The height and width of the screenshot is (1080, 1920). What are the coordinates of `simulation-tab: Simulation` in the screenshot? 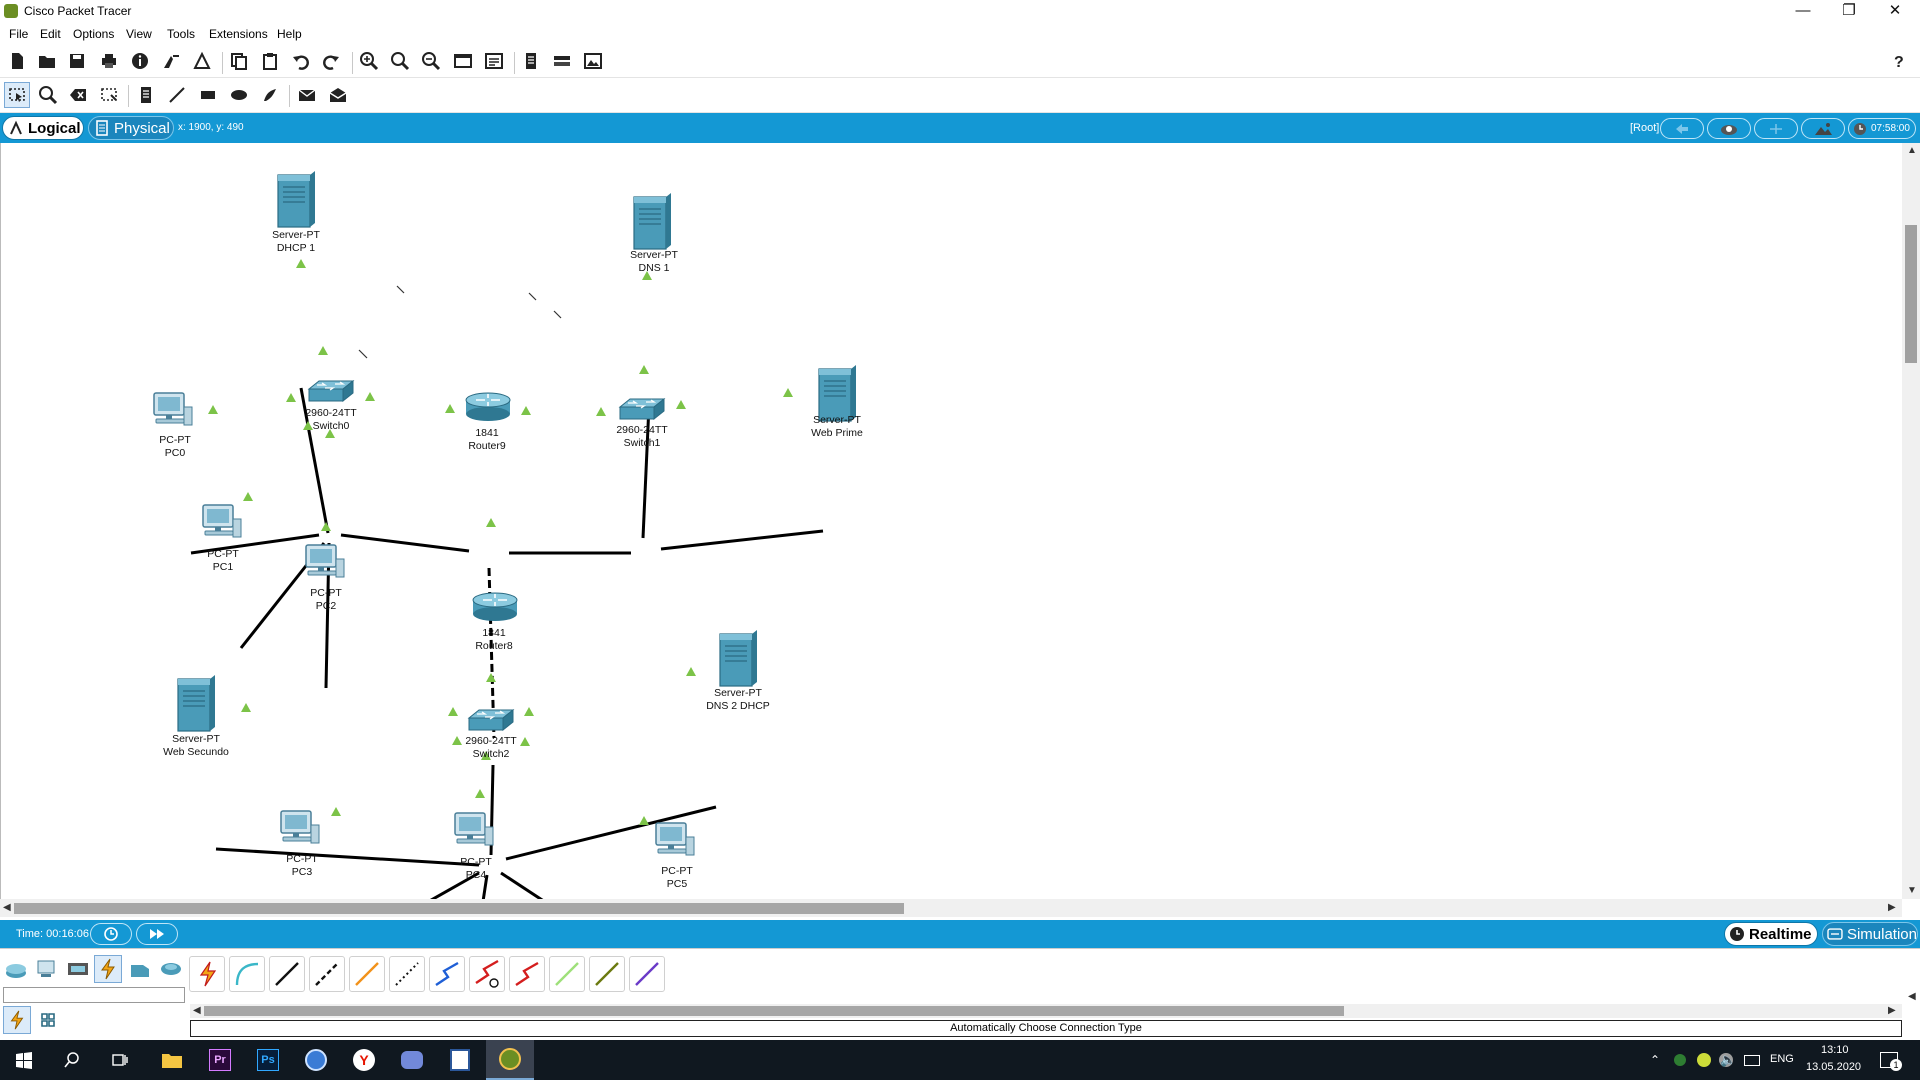 It's located at (1870, 934).